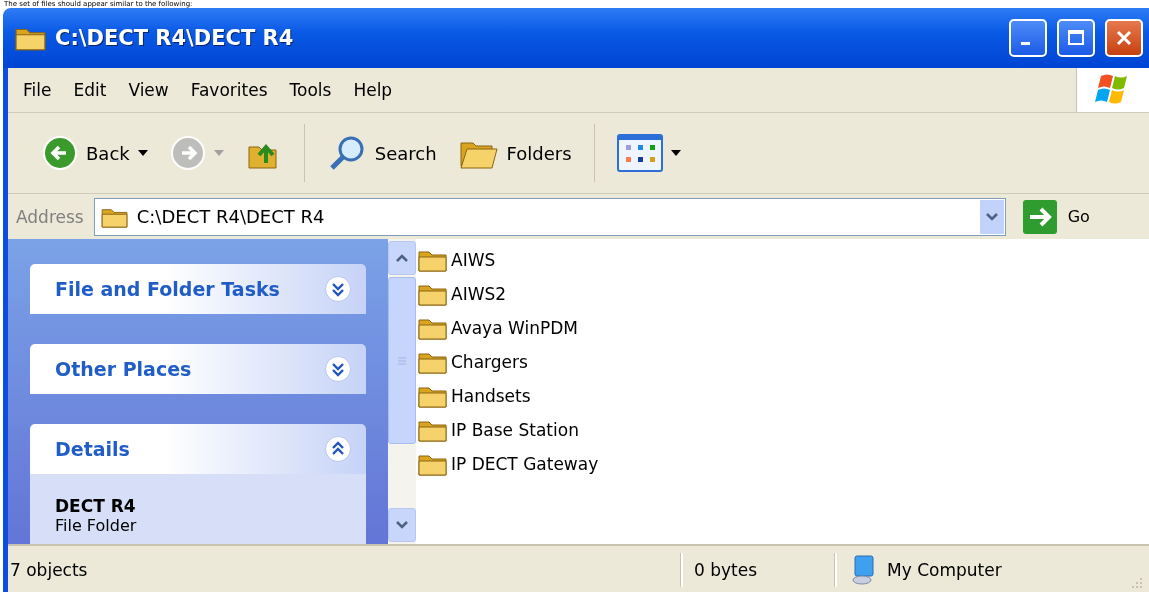 The height and width of the screenshot is (592, 1149). What do you see at coordinates (198, 449) in the screenshot?
I see `panel-header: Details` at bounding box center [198, 449].